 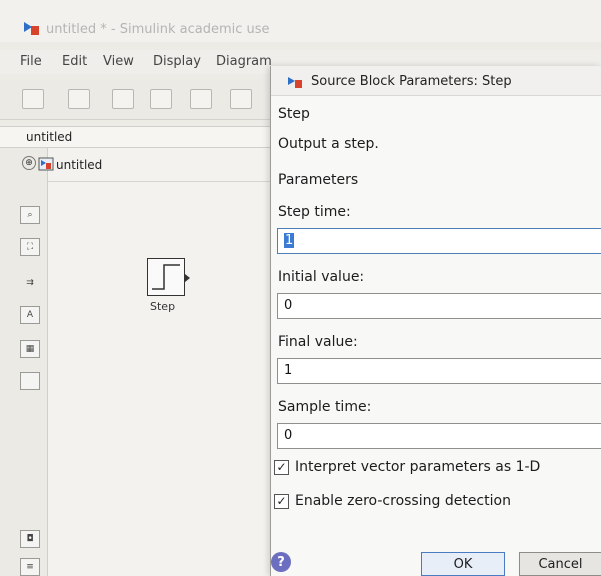 What do you see at coordinates (328, 144) in the screenshot?
I see `block-description: Output a step.` at bounding box center [328, 144].